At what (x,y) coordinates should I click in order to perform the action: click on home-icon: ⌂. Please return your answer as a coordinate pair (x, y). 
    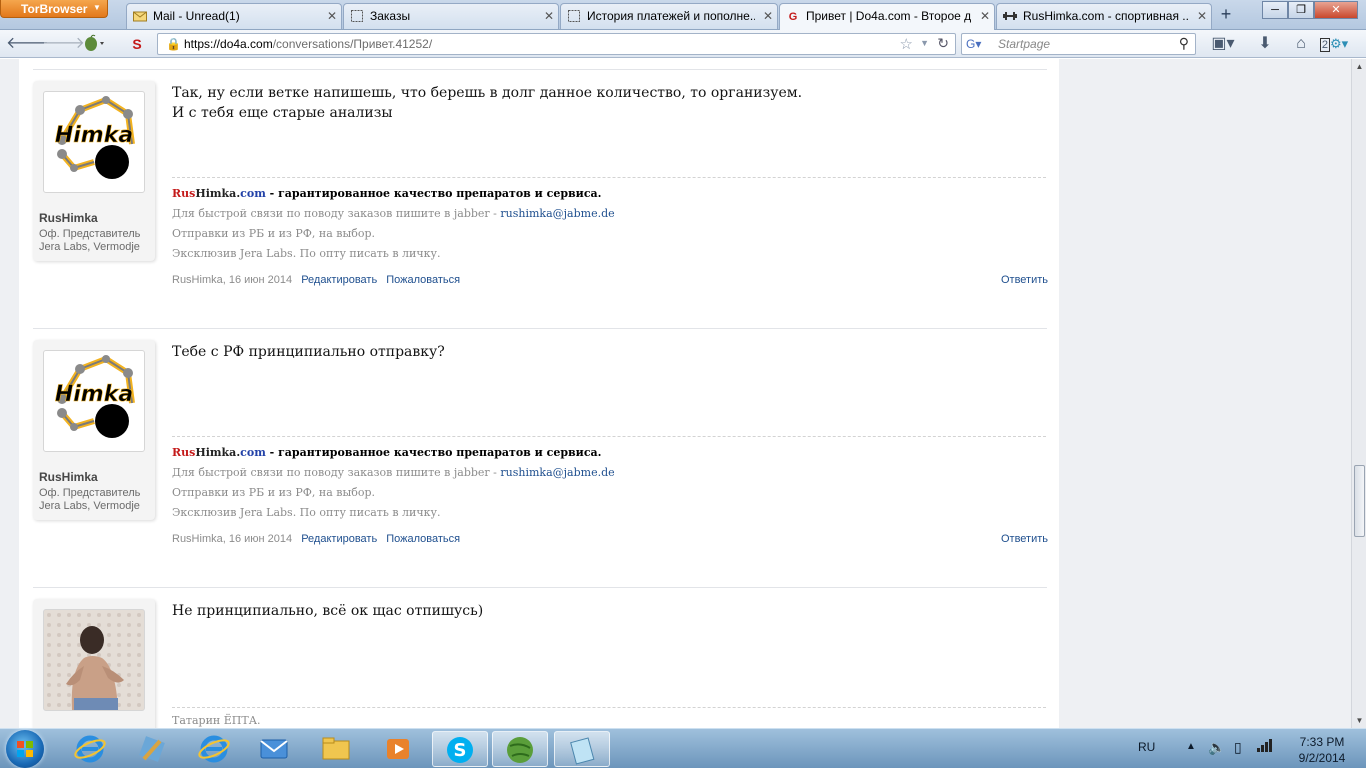
    Looking at the image, I should click on (1301, 44).